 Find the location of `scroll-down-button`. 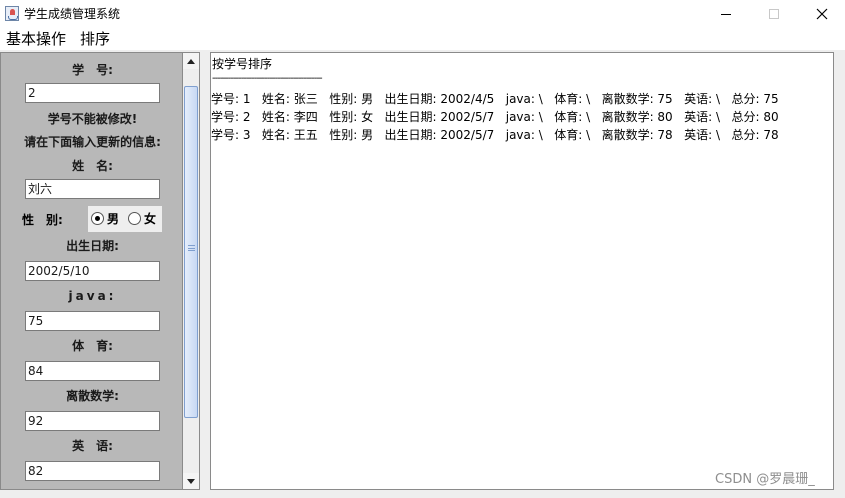

scroll-down-button is located at coordinates (191, 481).